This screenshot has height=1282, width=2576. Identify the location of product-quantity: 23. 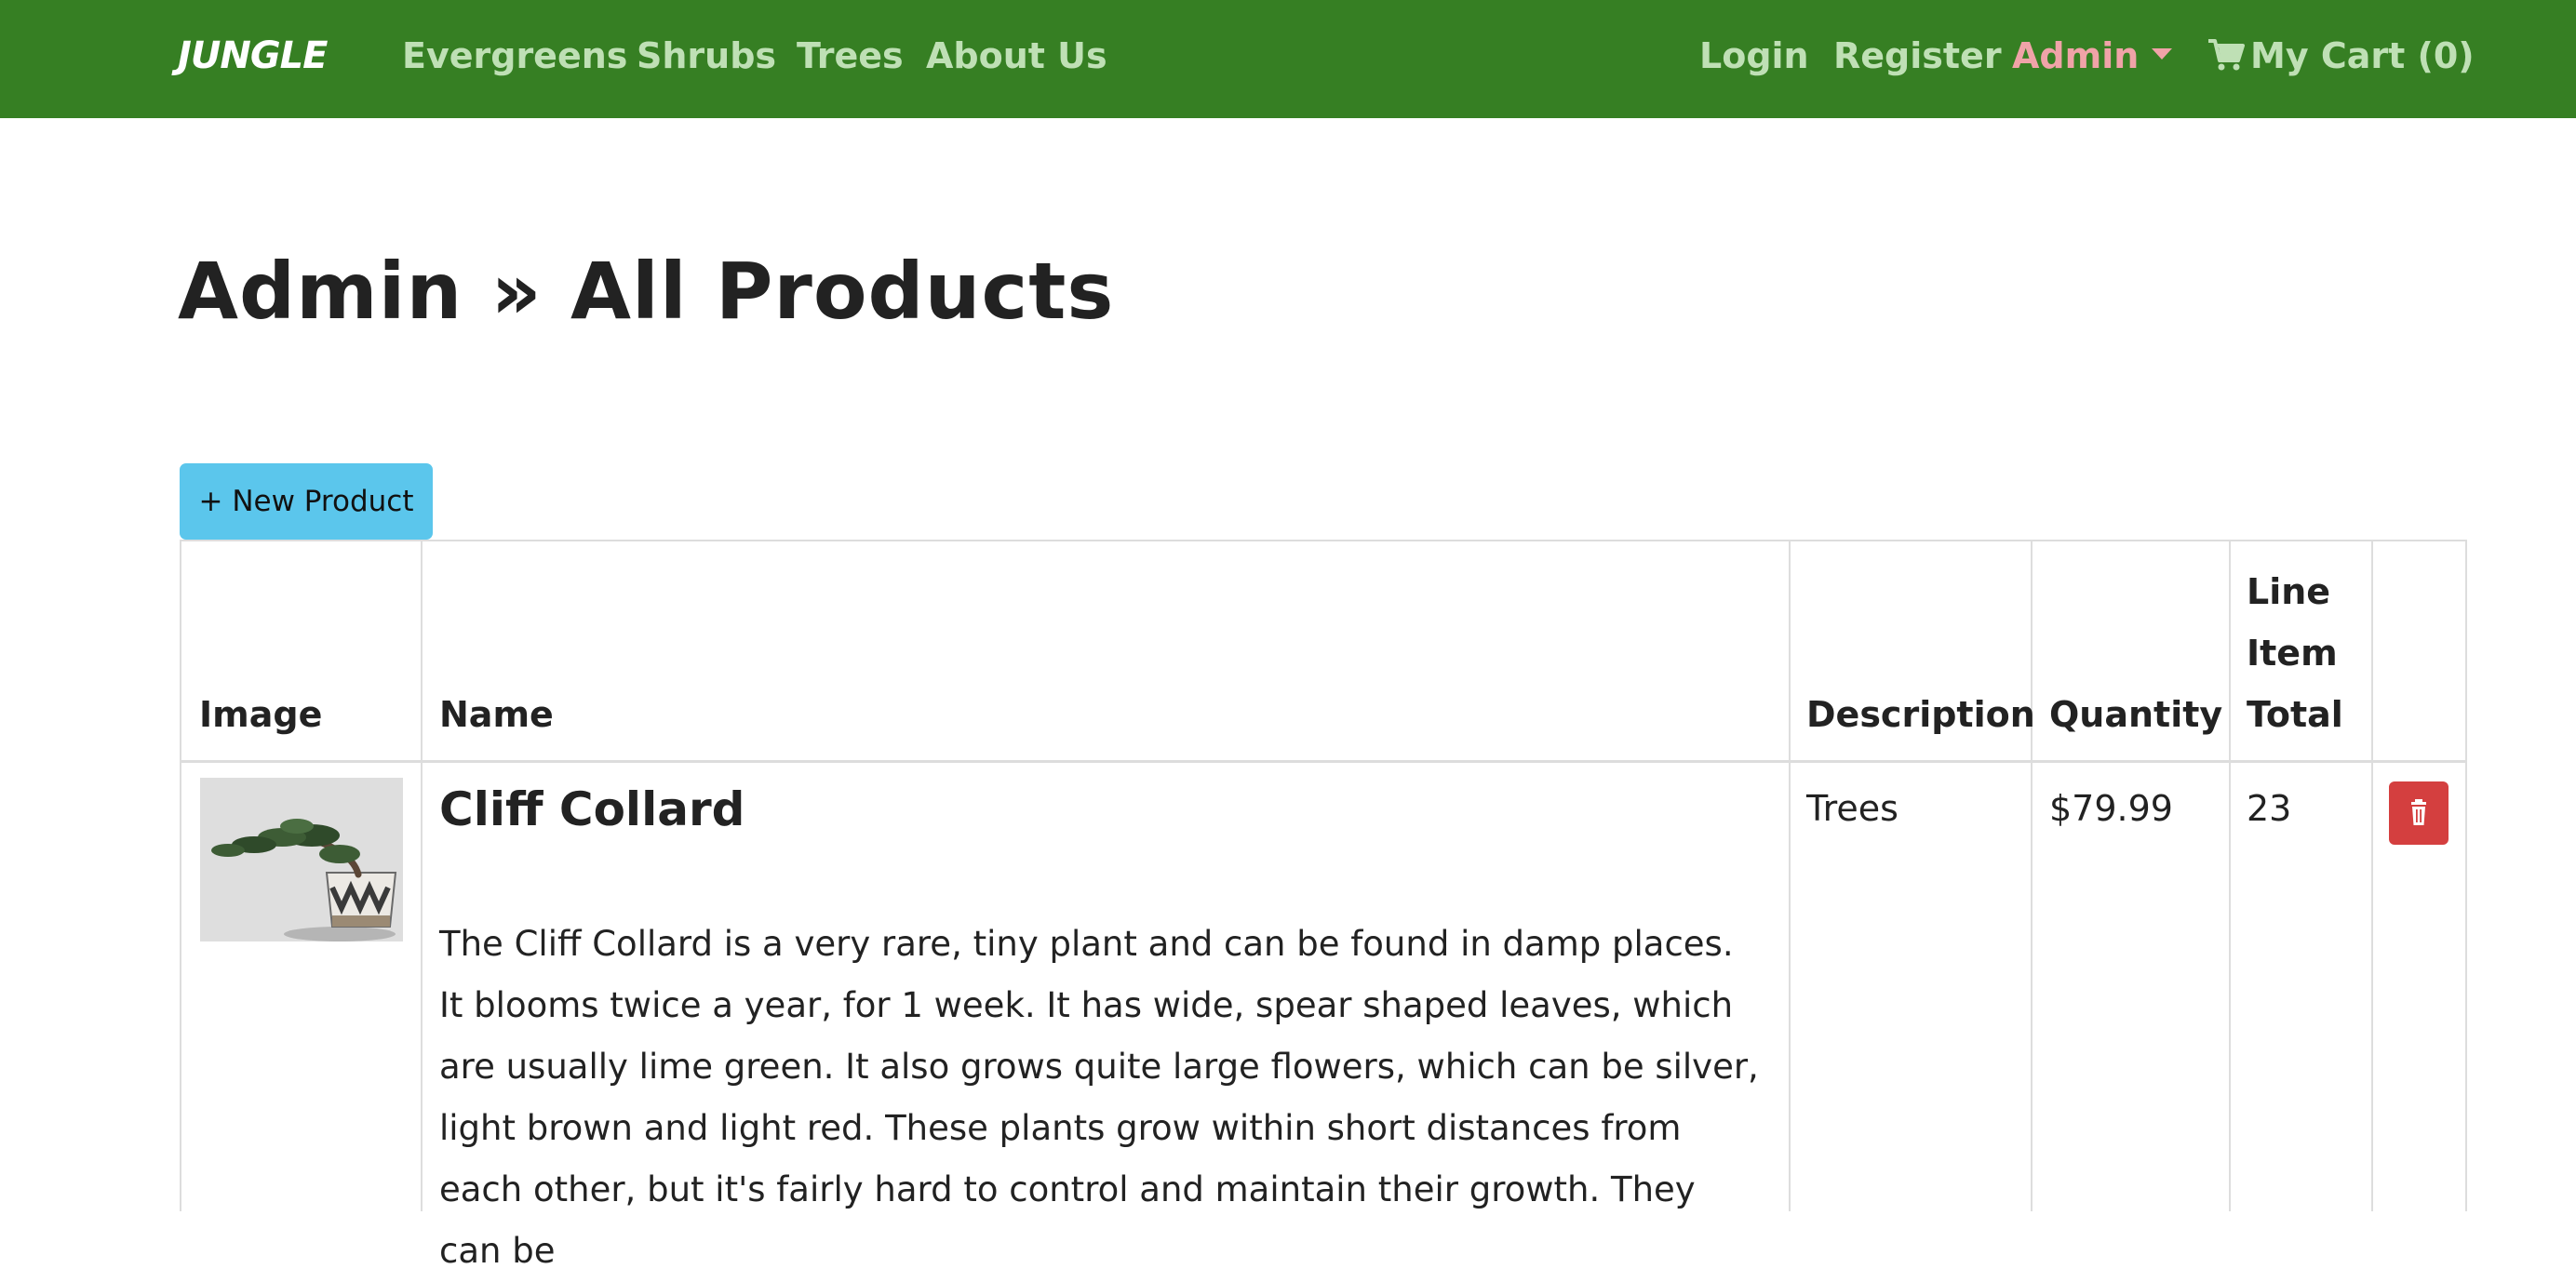
(2269, 808).